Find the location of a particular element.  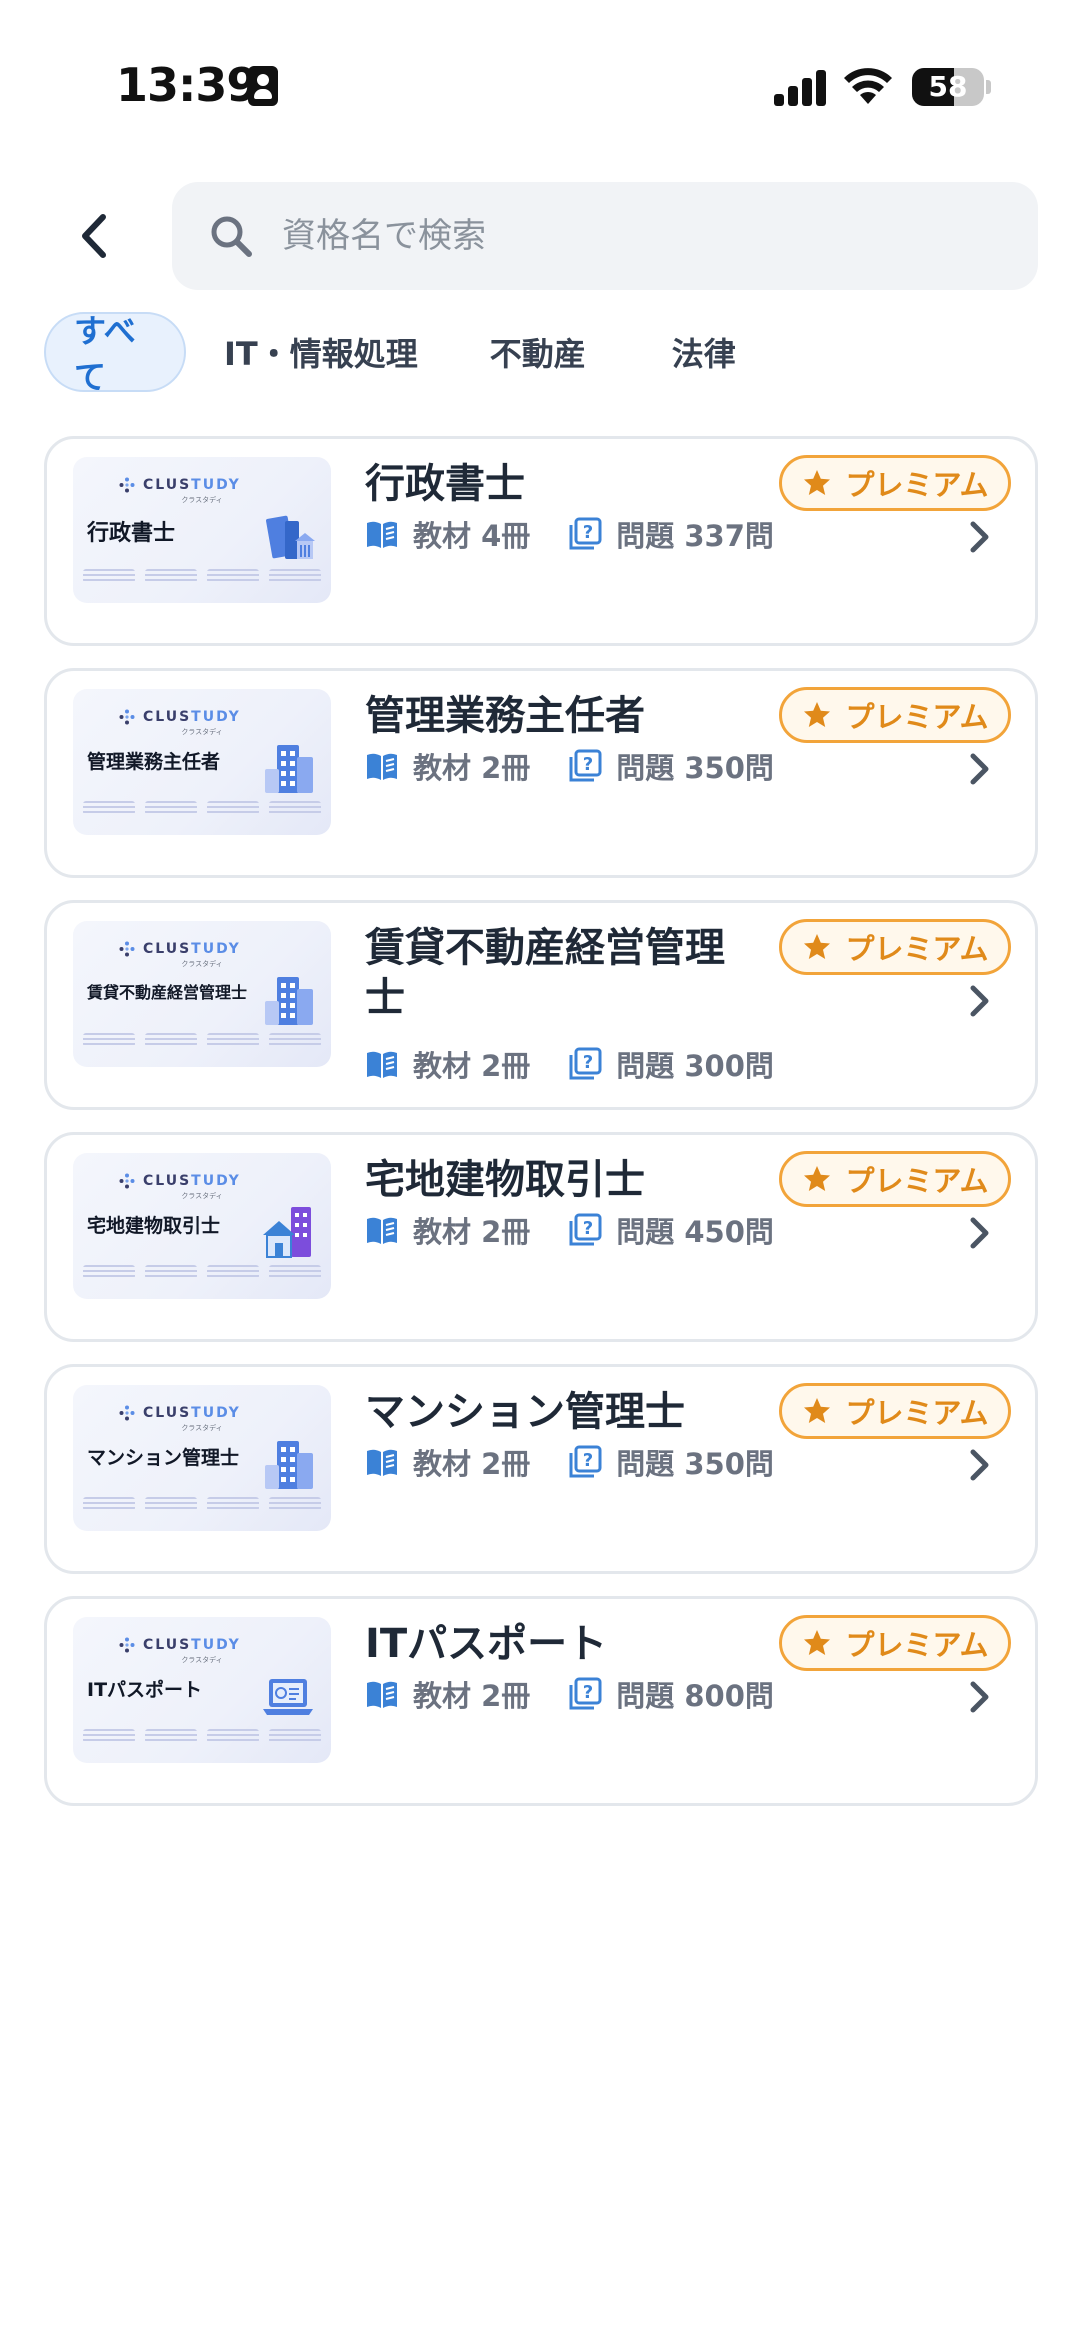

qualification-title: 宅地建物取引士 is located at coordinates (505, 1180).